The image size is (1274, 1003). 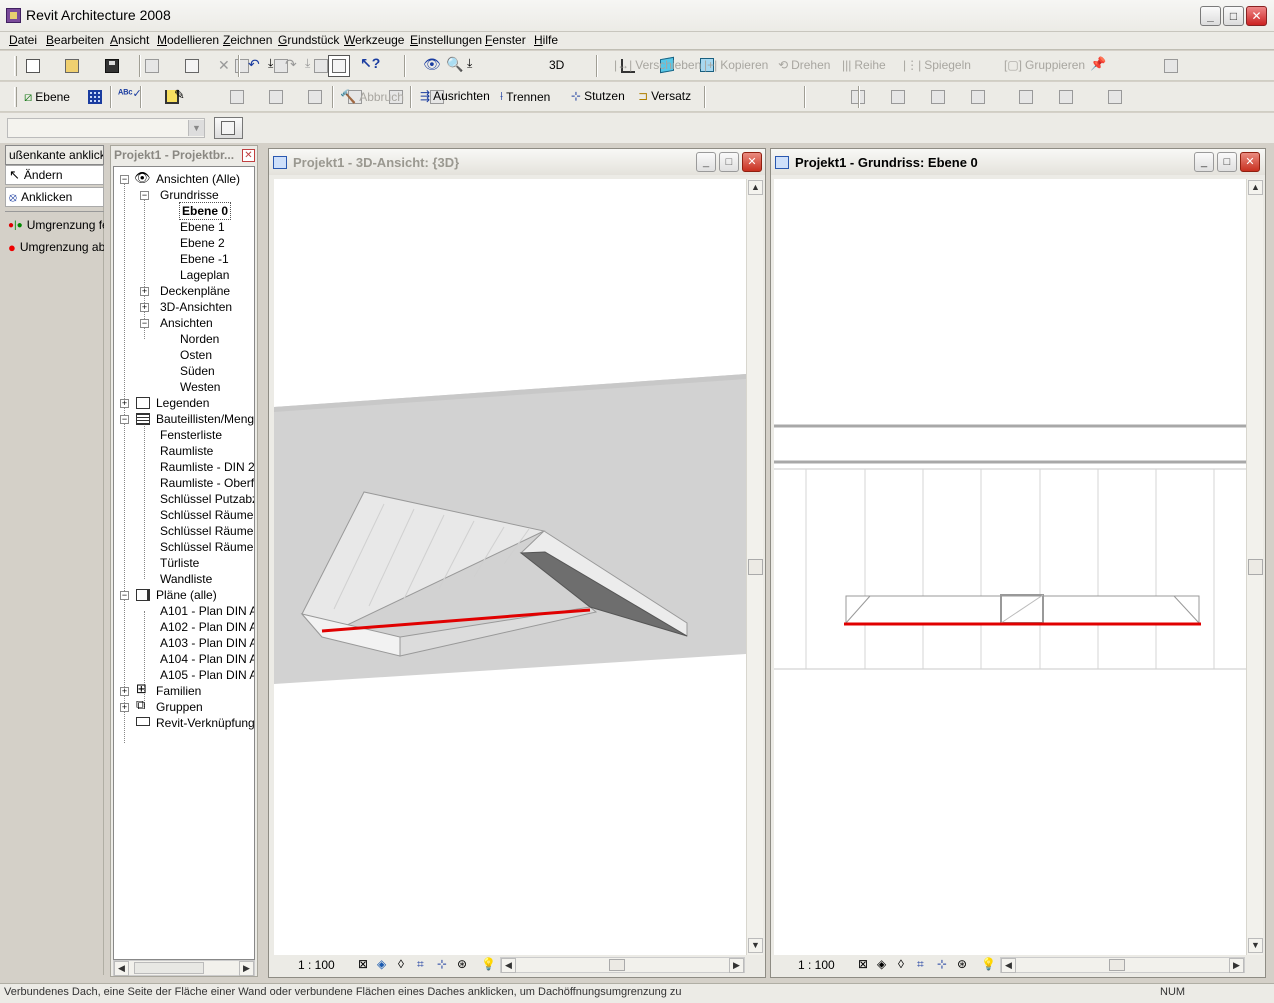 What do you see at coordinates (254, 64) in the screenshot?
I see `undo-icon: ↶` at bounding box center [254, 64].